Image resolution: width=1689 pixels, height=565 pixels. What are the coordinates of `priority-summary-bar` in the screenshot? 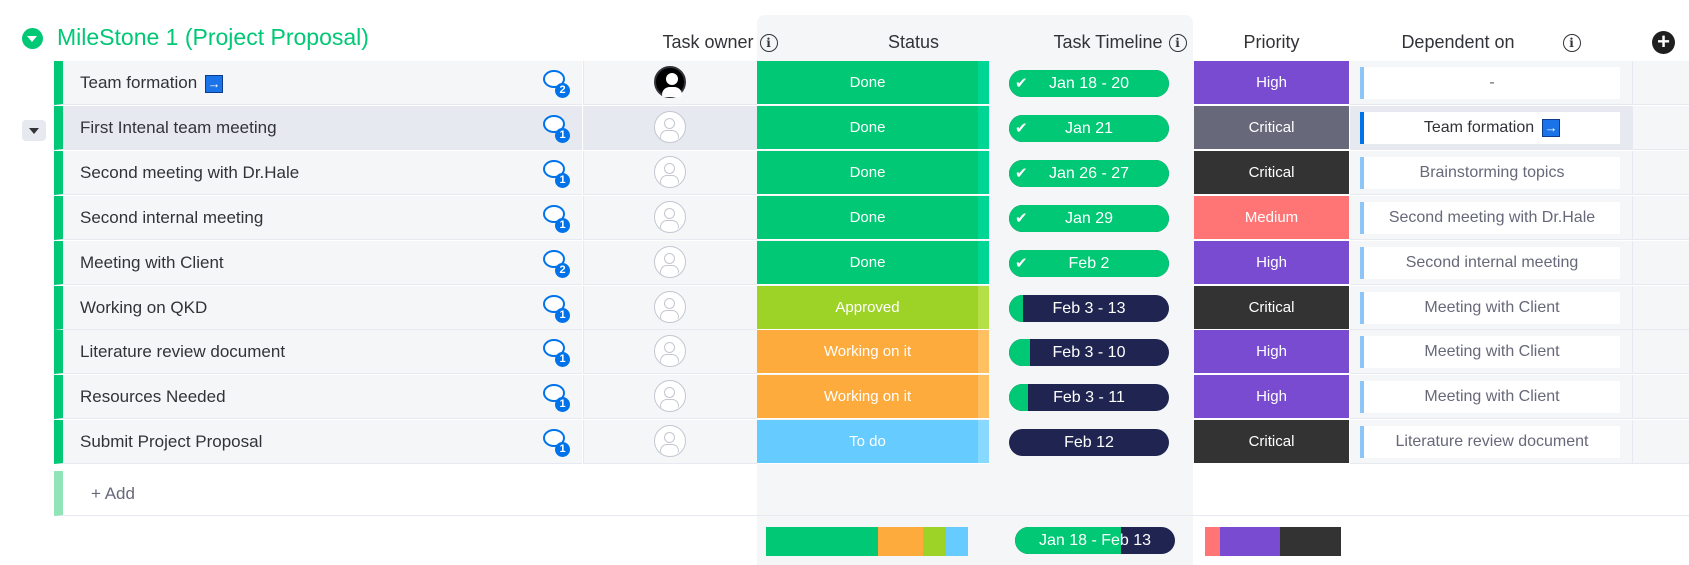 It's located at (1273, 541).